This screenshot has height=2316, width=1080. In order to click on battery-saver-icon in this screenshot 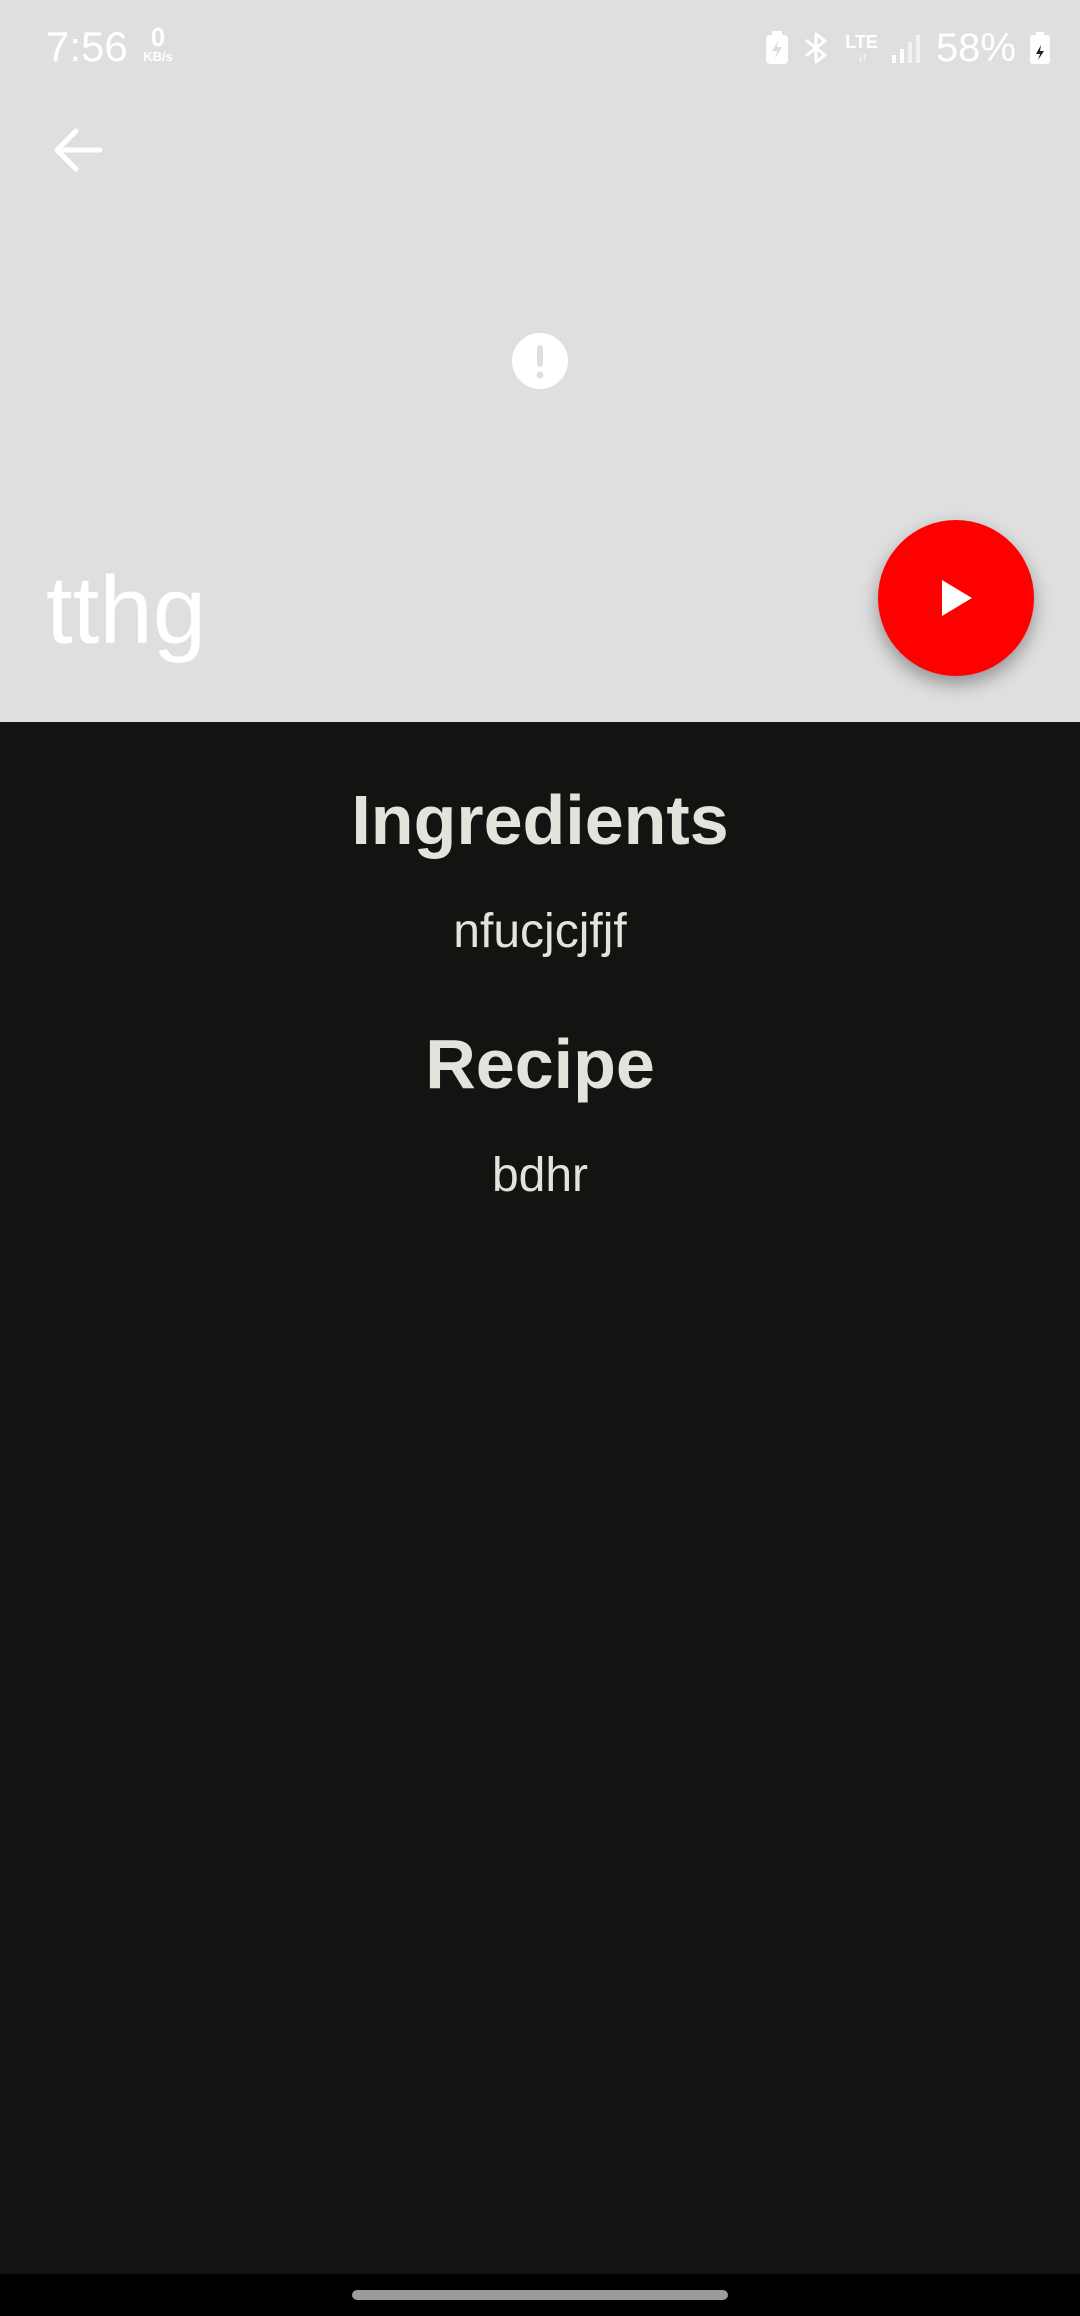, I will do `click(777, 48)`.